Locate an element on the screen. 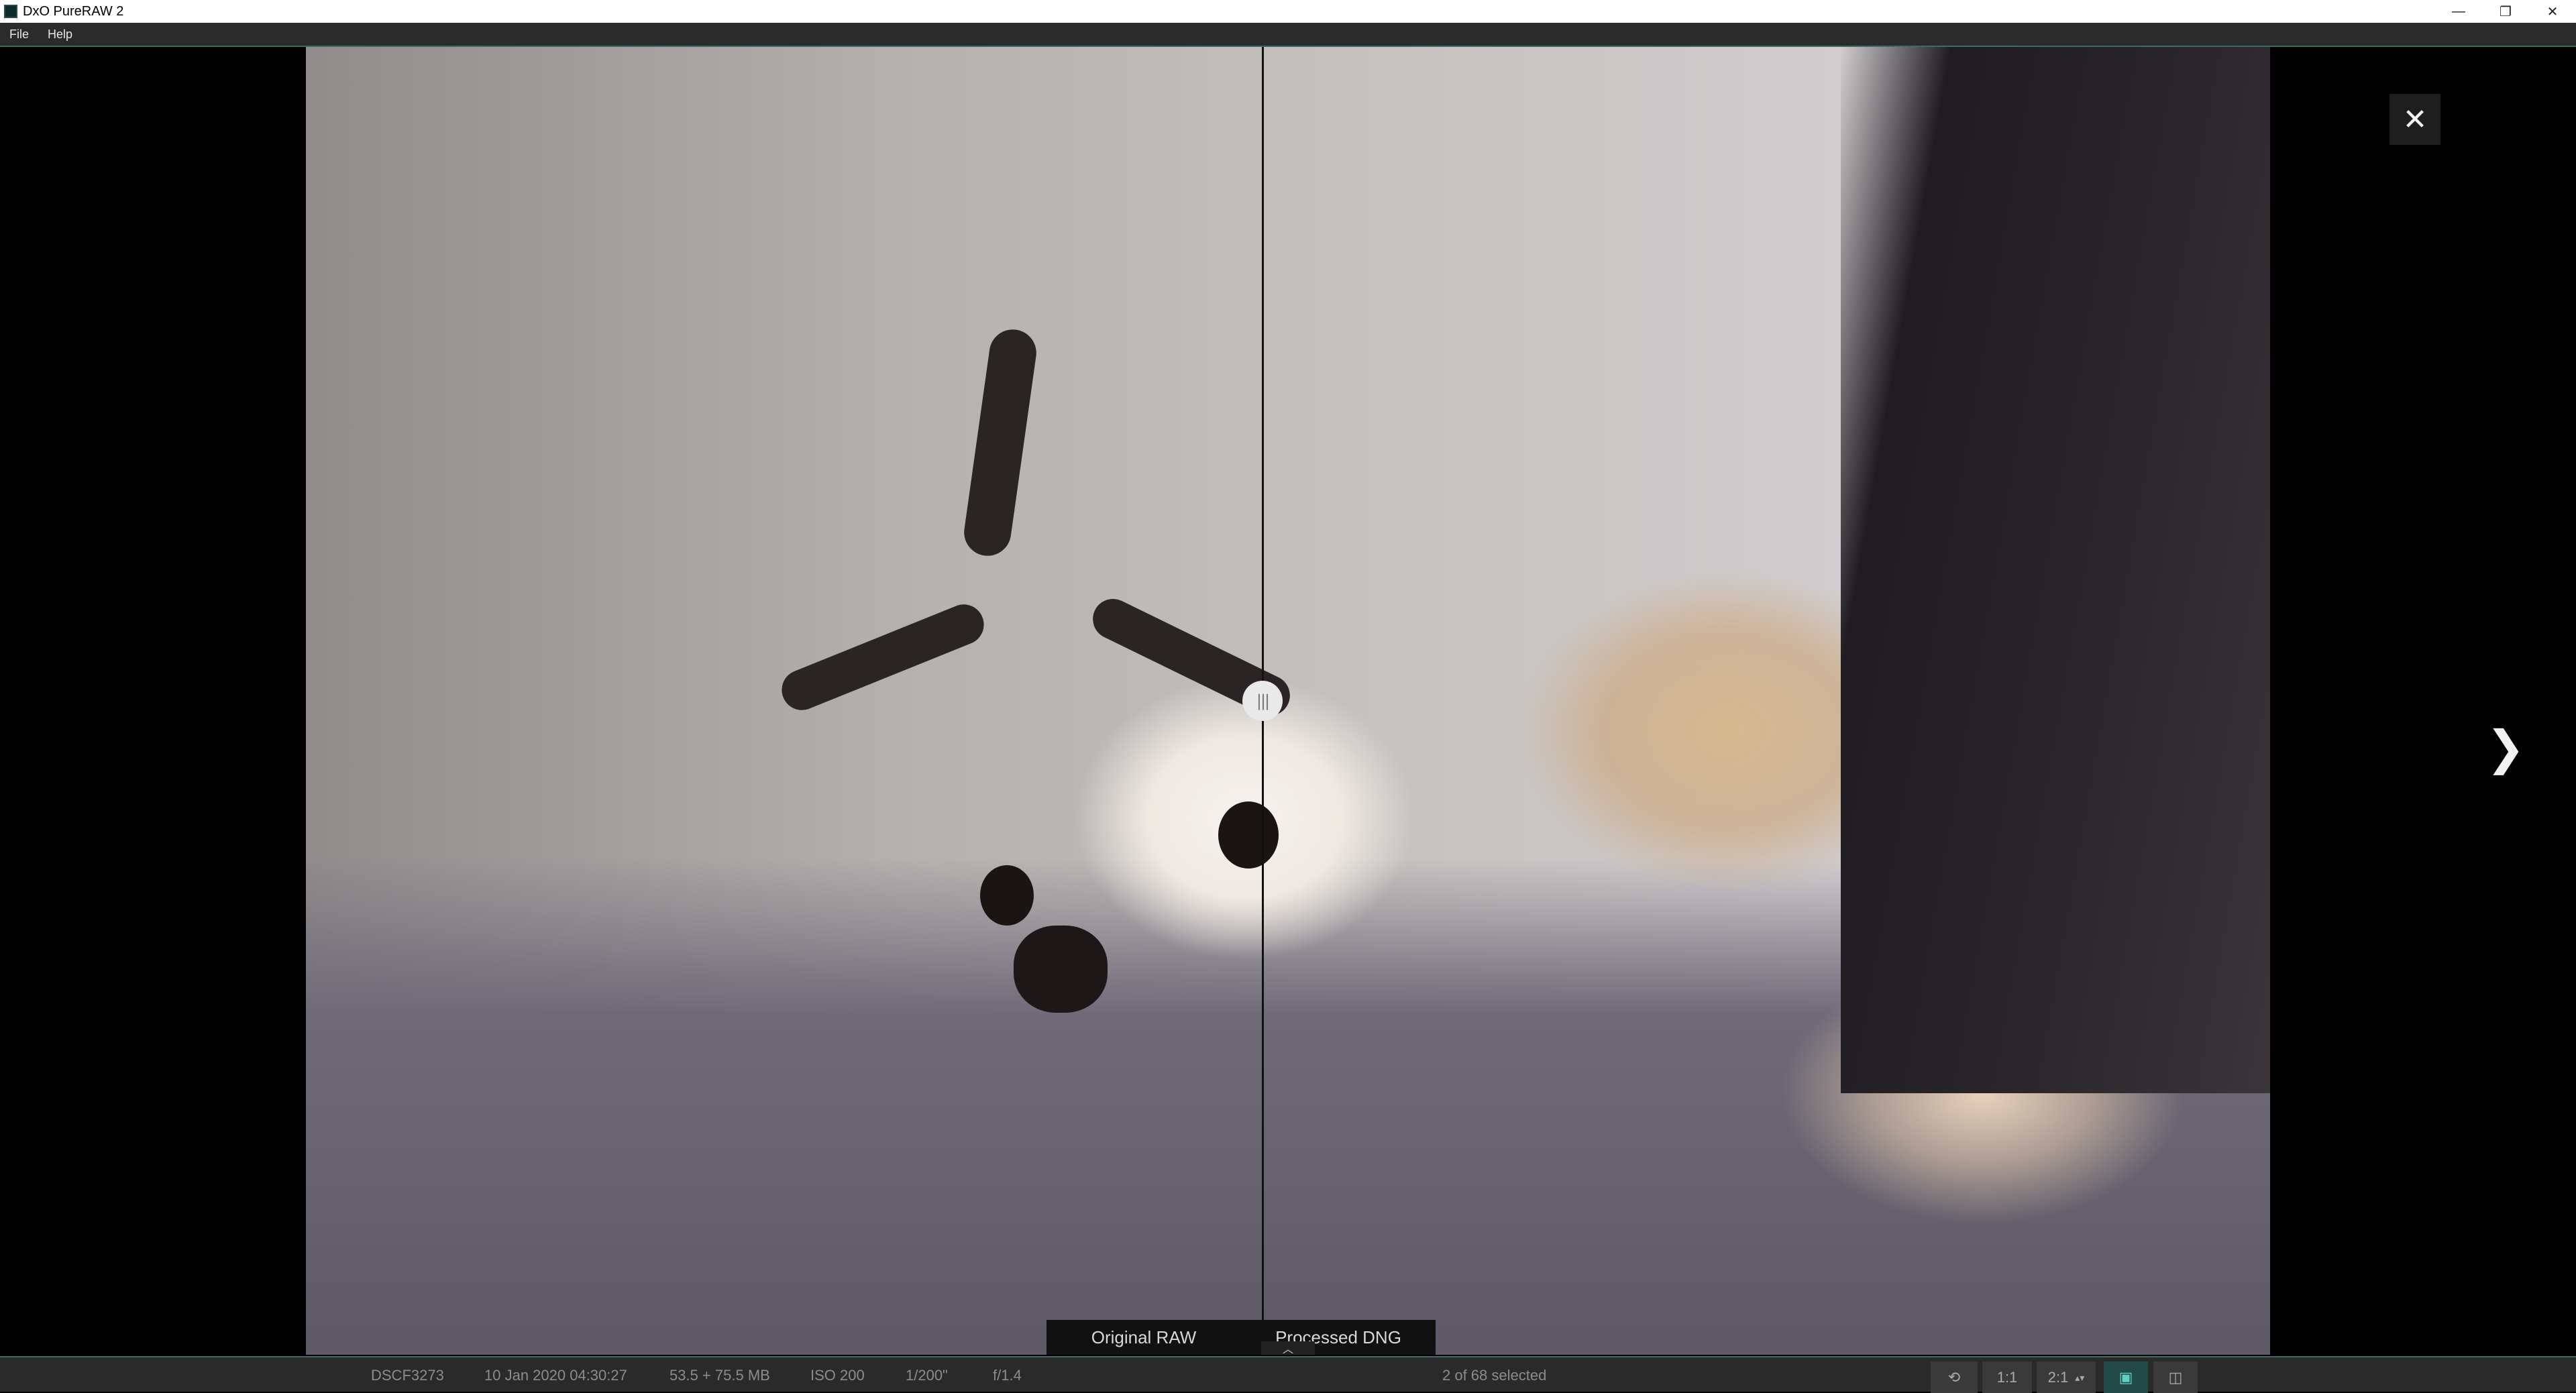 The height and width of the screenshot is (1393, 2576). photo-dog-nose is located at coordinates (1061, 969).